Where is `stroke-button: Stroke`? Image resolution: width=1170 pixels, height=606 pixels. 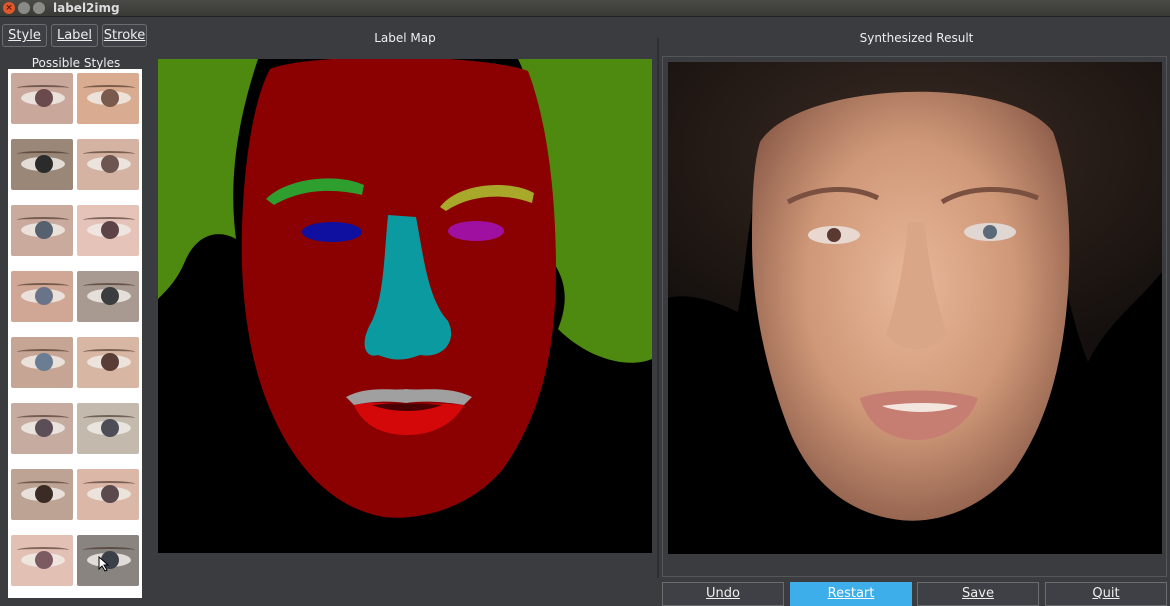 stroke-button: Stroke is located at coordinates (124, 35).